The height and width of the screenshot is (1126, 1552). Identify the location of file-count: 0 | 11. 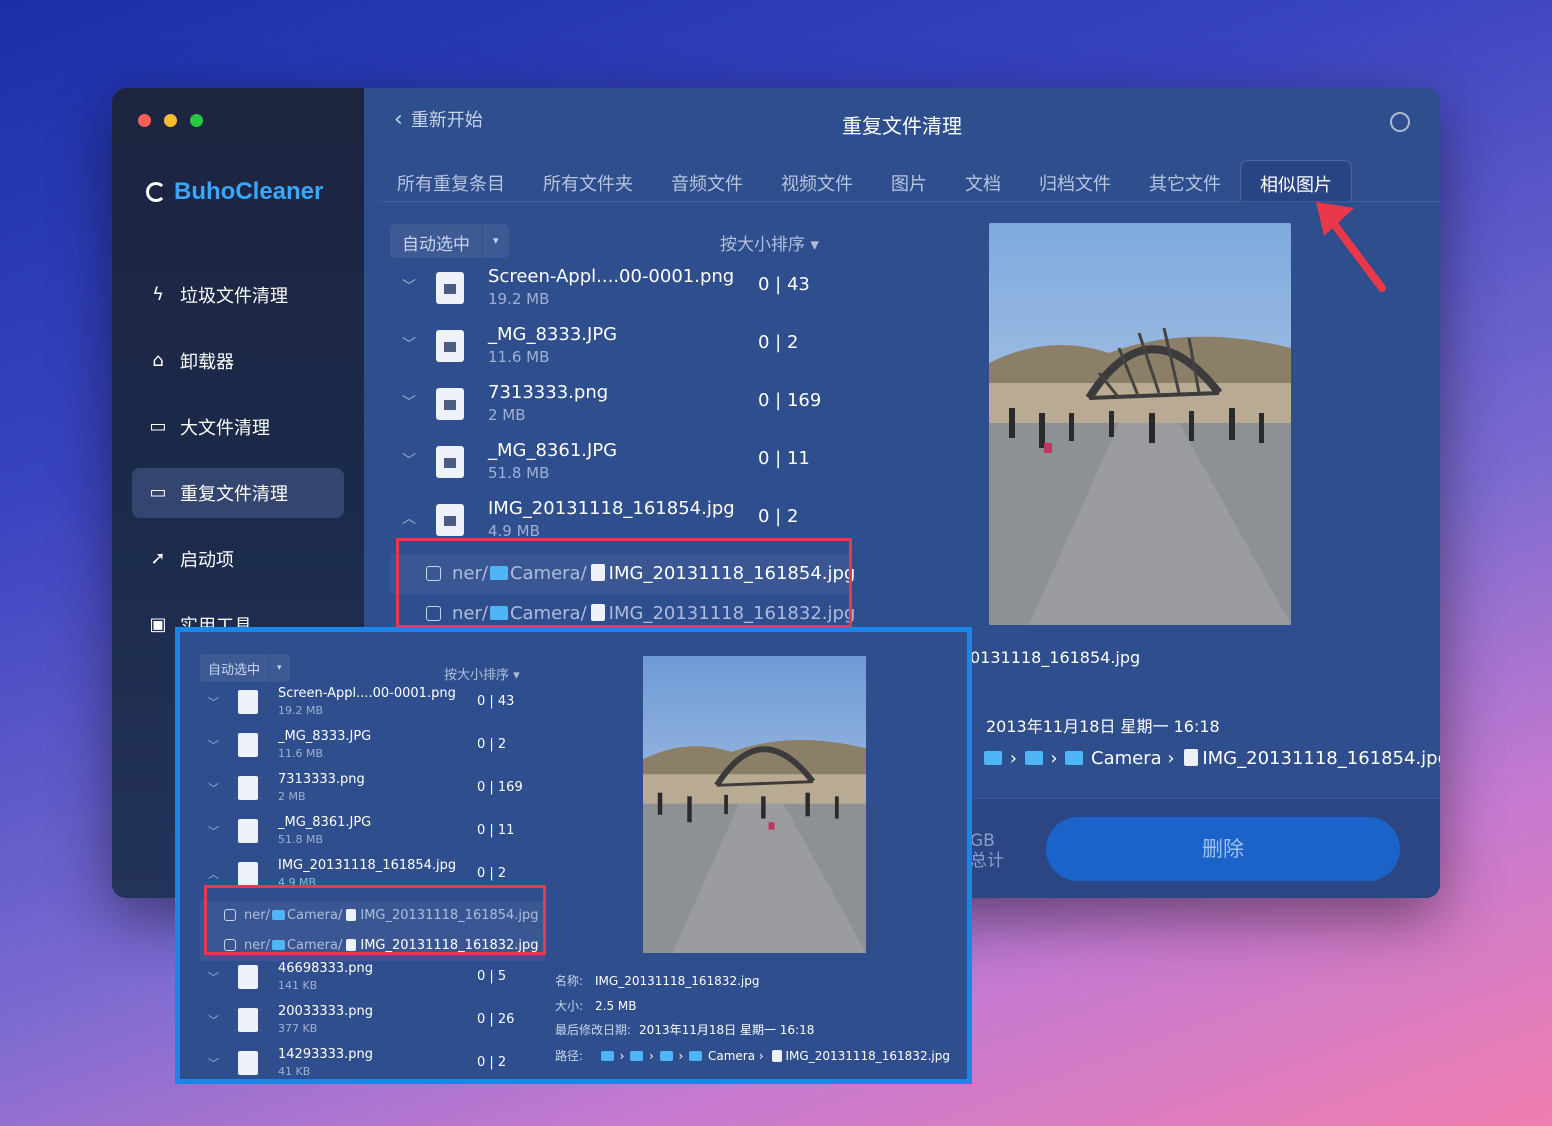
(496, 830).